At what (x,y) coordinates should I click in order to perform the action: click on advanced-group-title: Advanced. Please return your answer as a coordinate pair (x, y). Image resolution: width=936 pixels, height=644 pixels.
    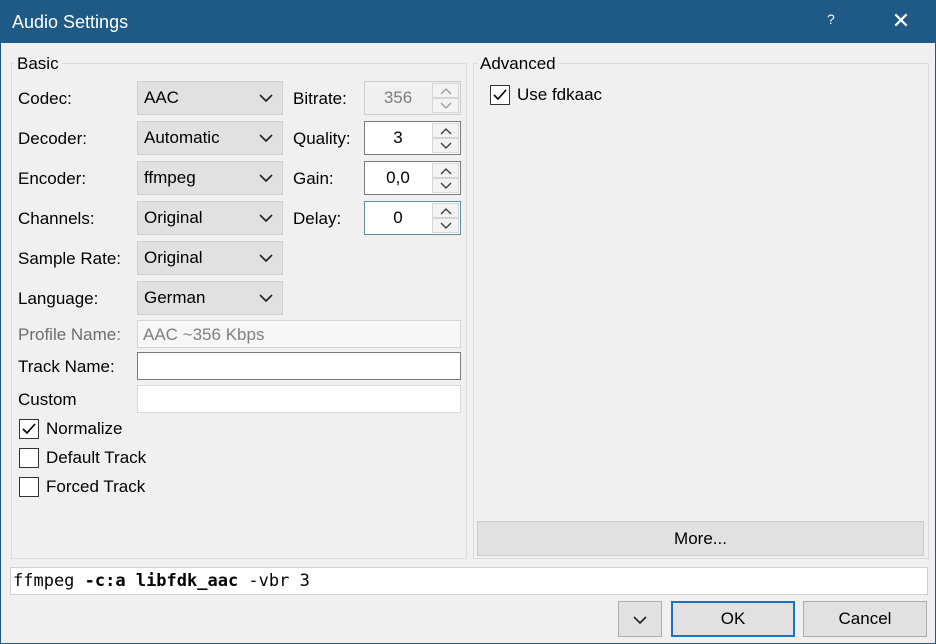
    Looking at the image, I should click on (518, 64).